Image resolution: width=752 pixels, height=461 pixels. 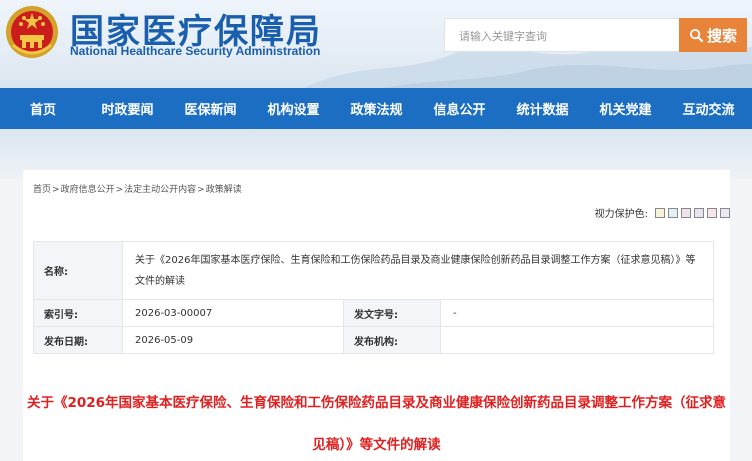 I want to click on table-row: 索引号: 2026-03-00007 发文字号: -, so click(x=373, y=313).